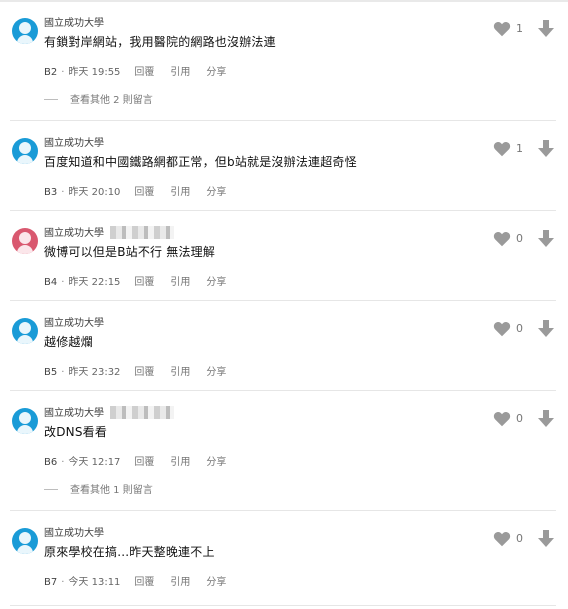 This screenshot has width=568, height=609. I want to click on timestamp: 昨天 20:10, so click(94, 192).